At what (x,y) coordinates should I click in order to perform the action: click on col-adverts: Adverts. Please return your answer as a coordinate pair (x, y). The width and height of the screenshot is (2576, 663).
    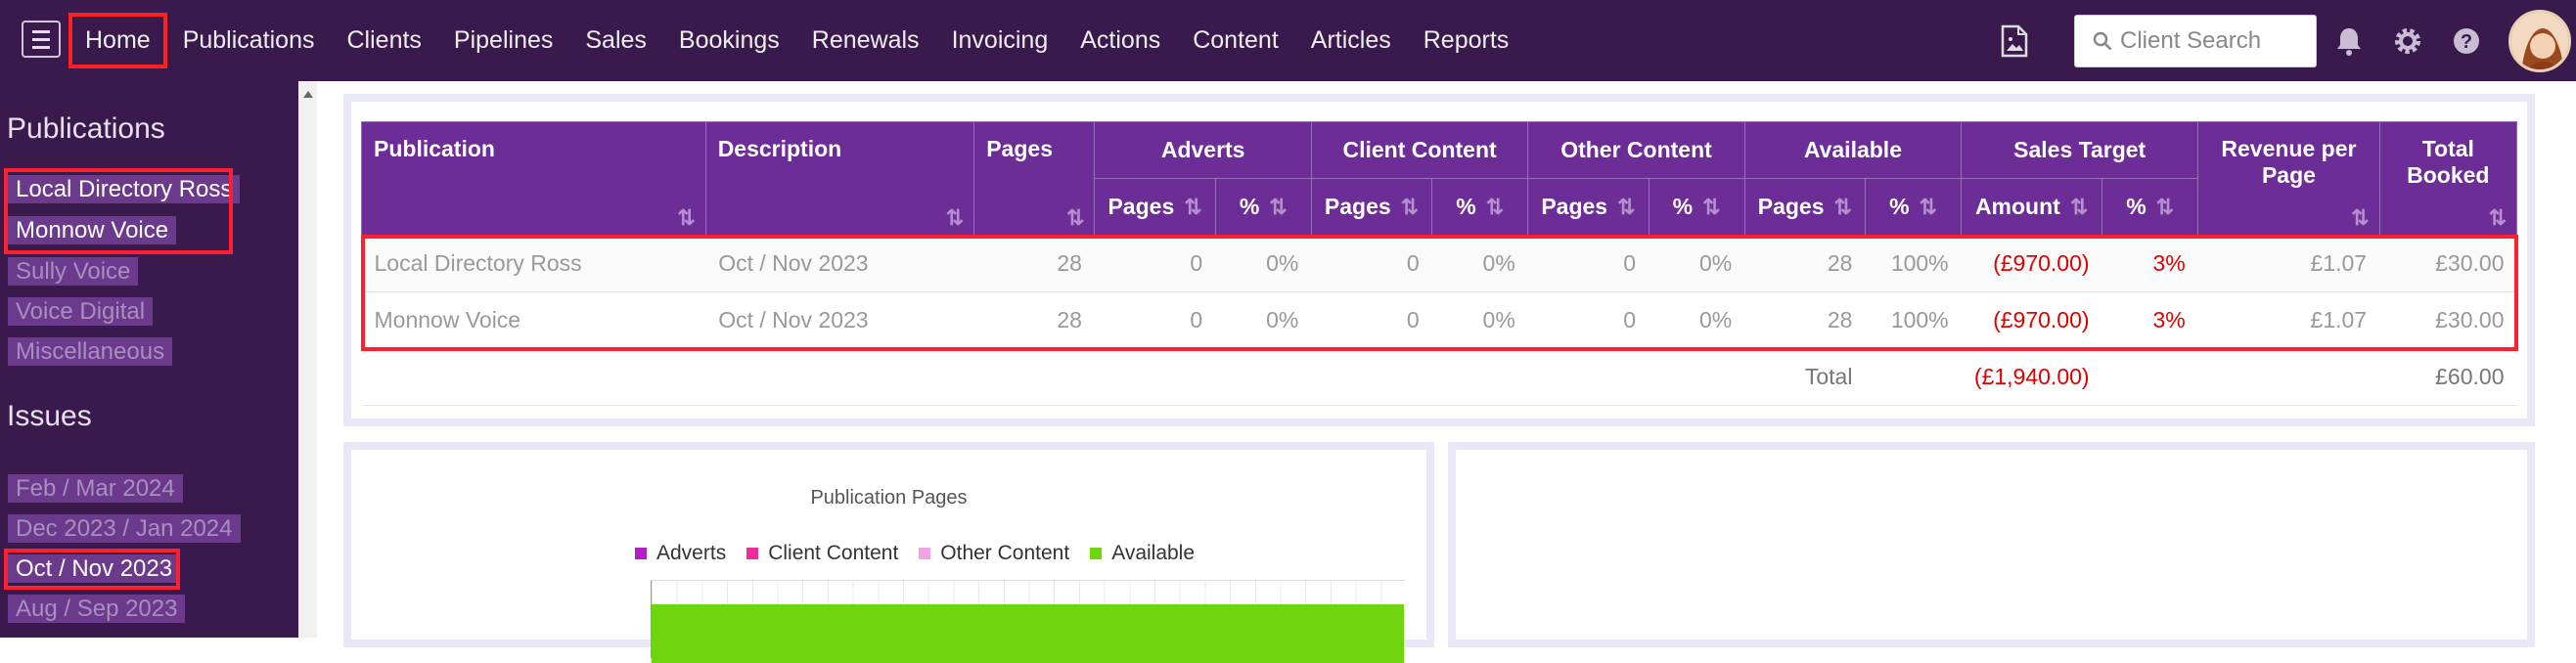
    Looking at the image, I should click on (1203, 150).